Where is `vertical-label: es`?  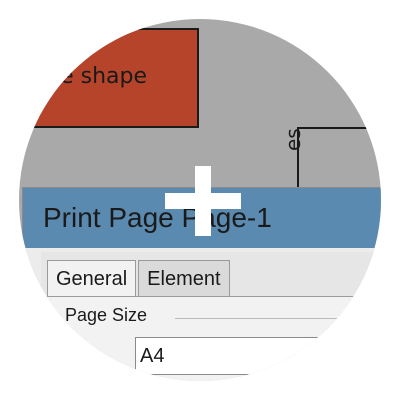
vertical-label: es is located at coordinates (293, 139).